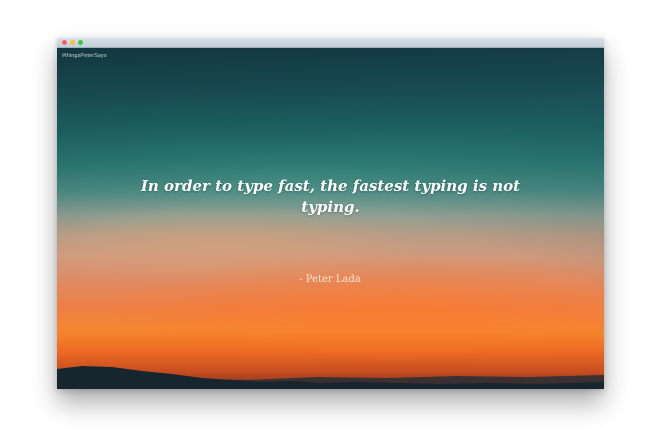 Image resolution: width=661 pixels, height=428 pixels. What do you see at coordinates (330, 377) in the screenshot?
I see `mountain-silhouette` at bounding box center [330, 377].